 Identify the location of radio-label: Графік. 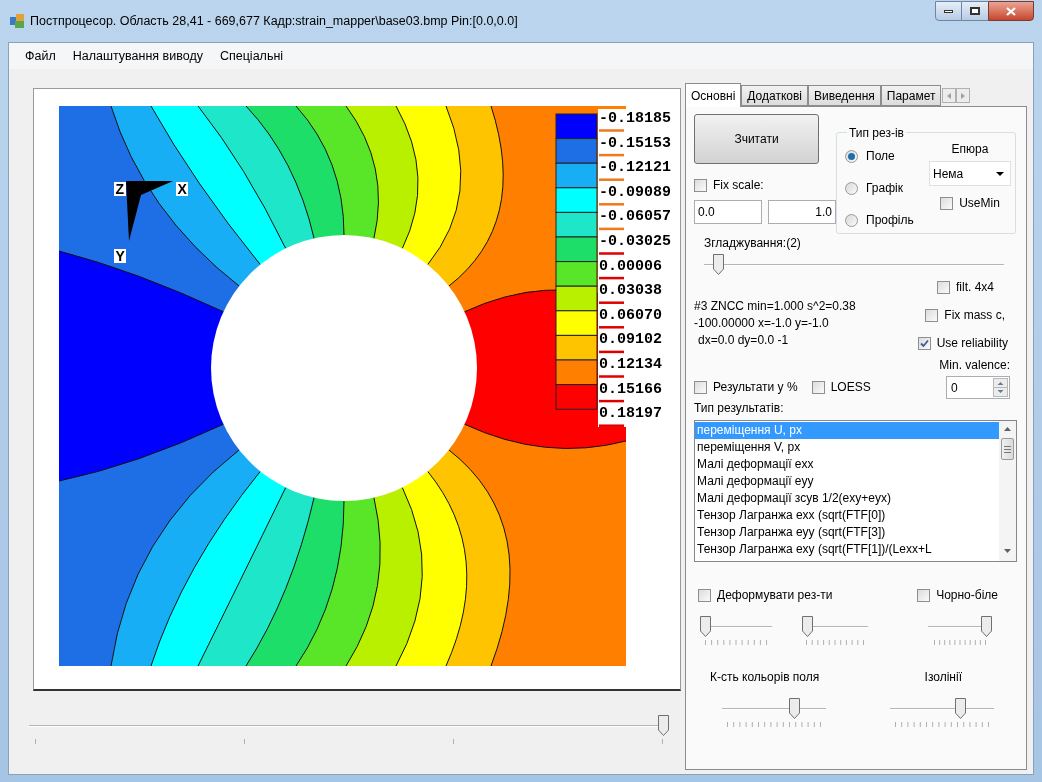
(884, 188).